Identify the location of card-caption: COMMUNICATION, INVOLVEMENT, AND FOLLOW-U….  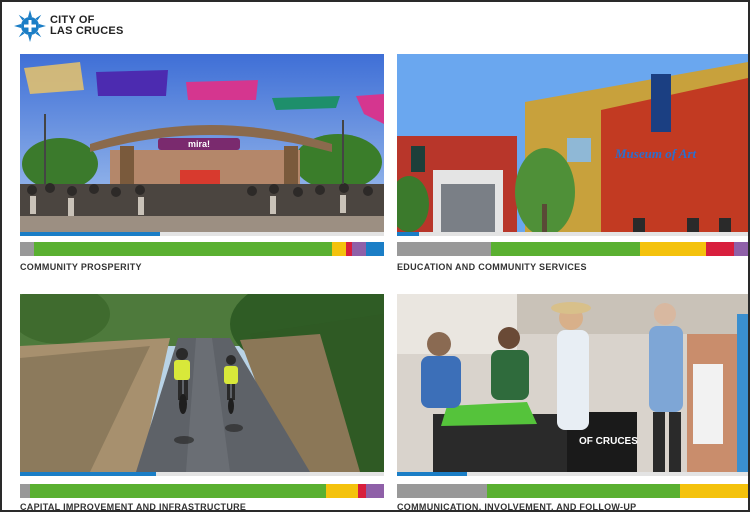
(516, 507).